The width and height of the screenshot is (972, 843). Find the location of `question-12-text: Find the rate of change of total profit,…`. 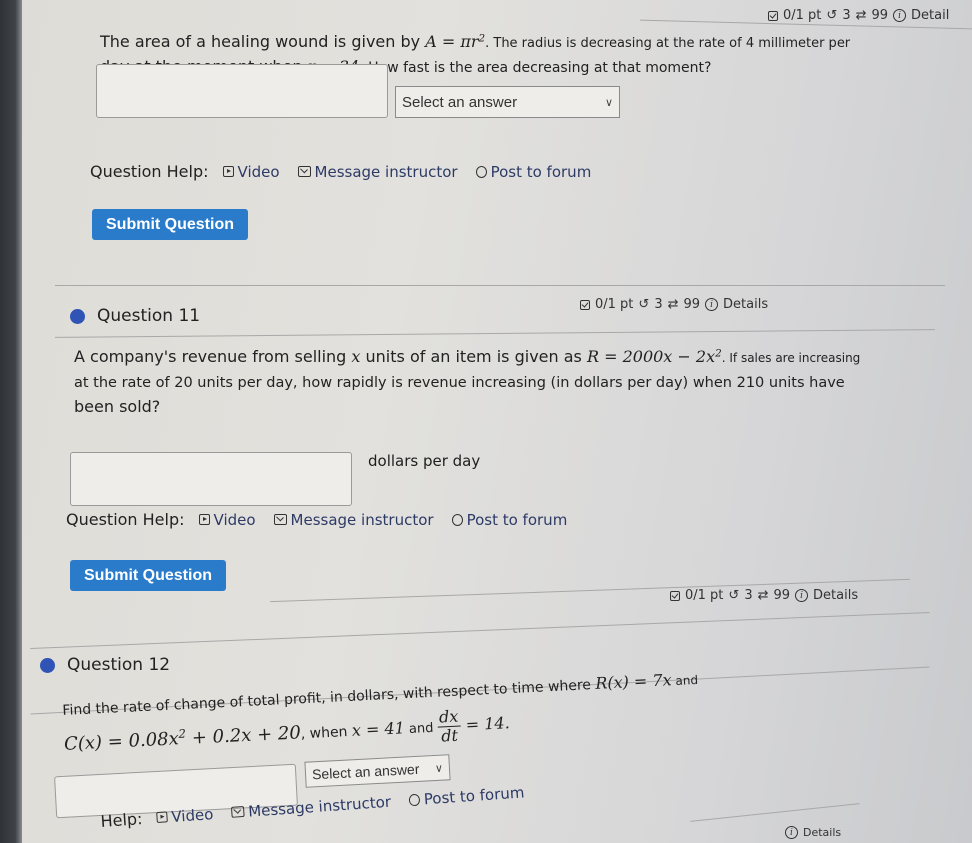

question-12-text: Find the rate of change of total profit,… is located at coordinates (380, 712).